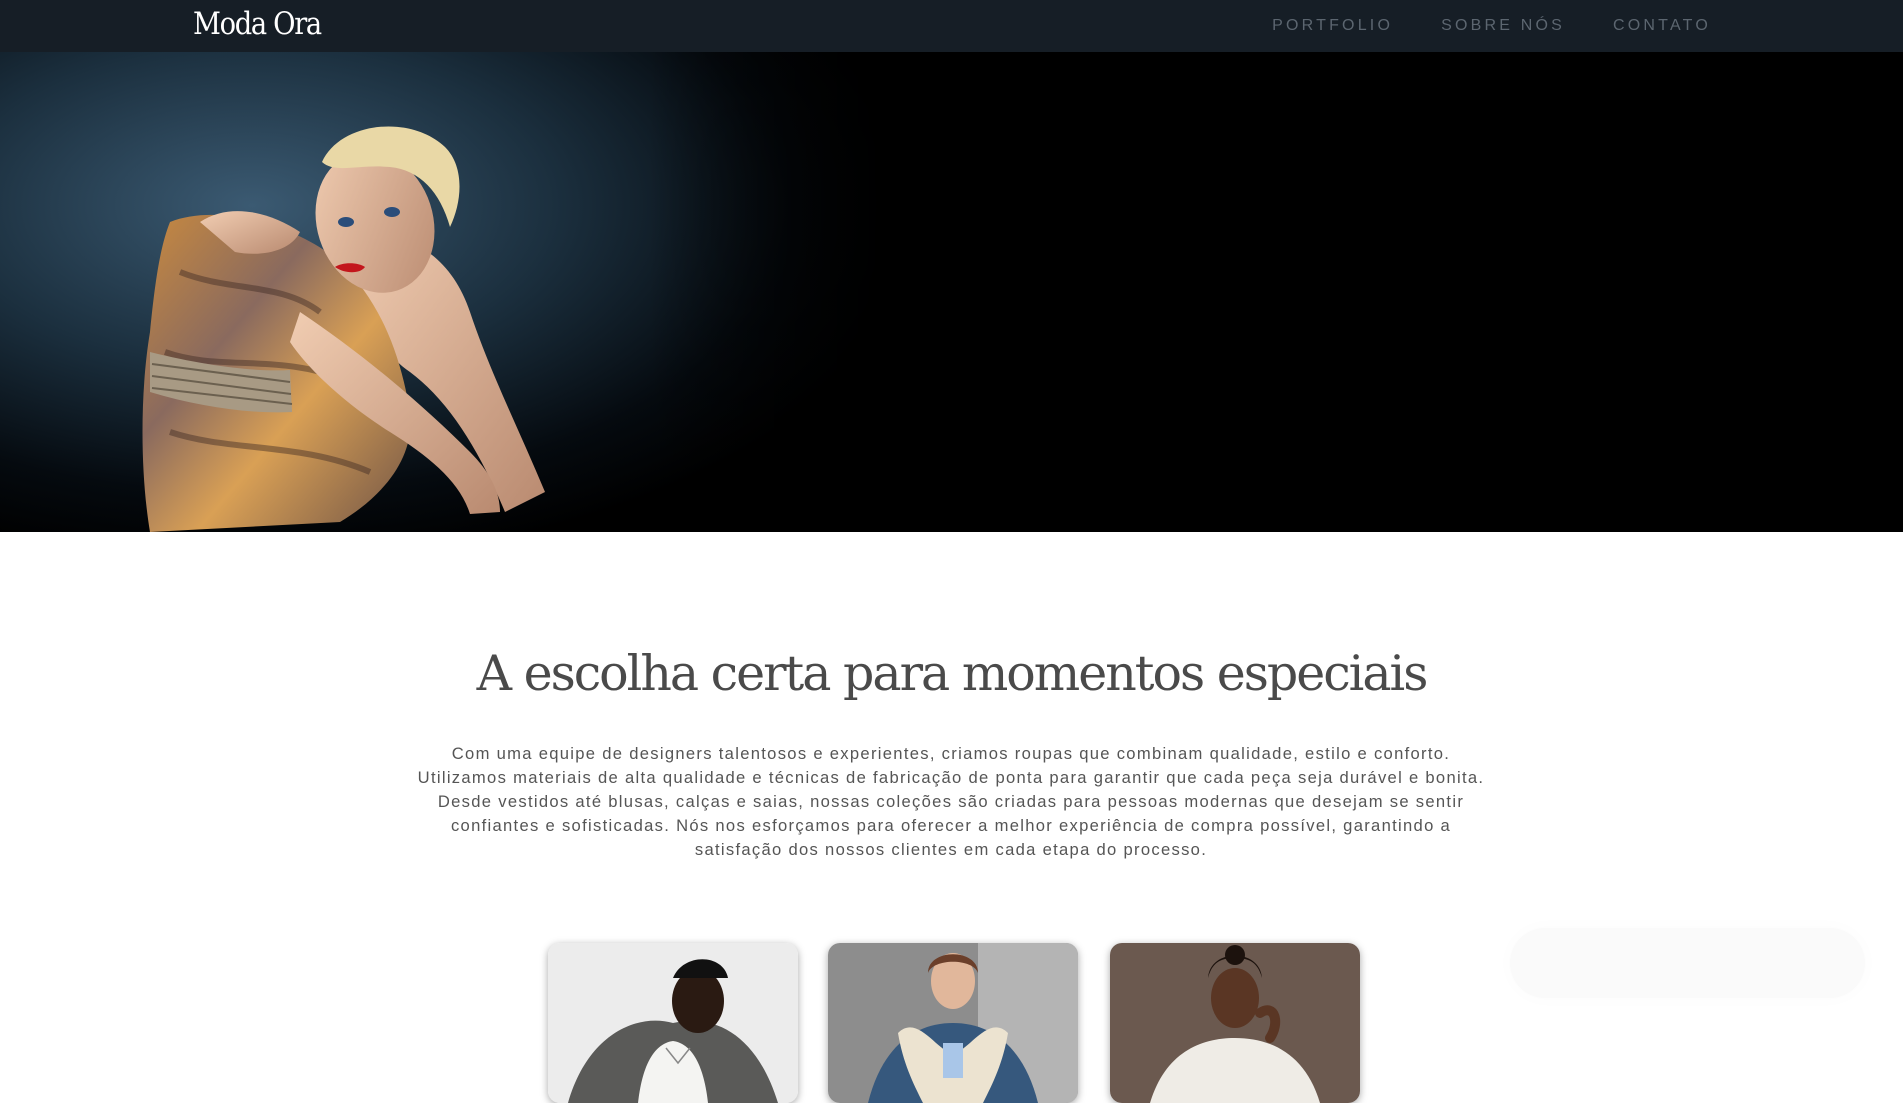  What do you see at coordinates (1332, 26) in the screenshot?
I see `nav-link-portfolio: PORTFOLIO` at bounding box center [1332, 26].